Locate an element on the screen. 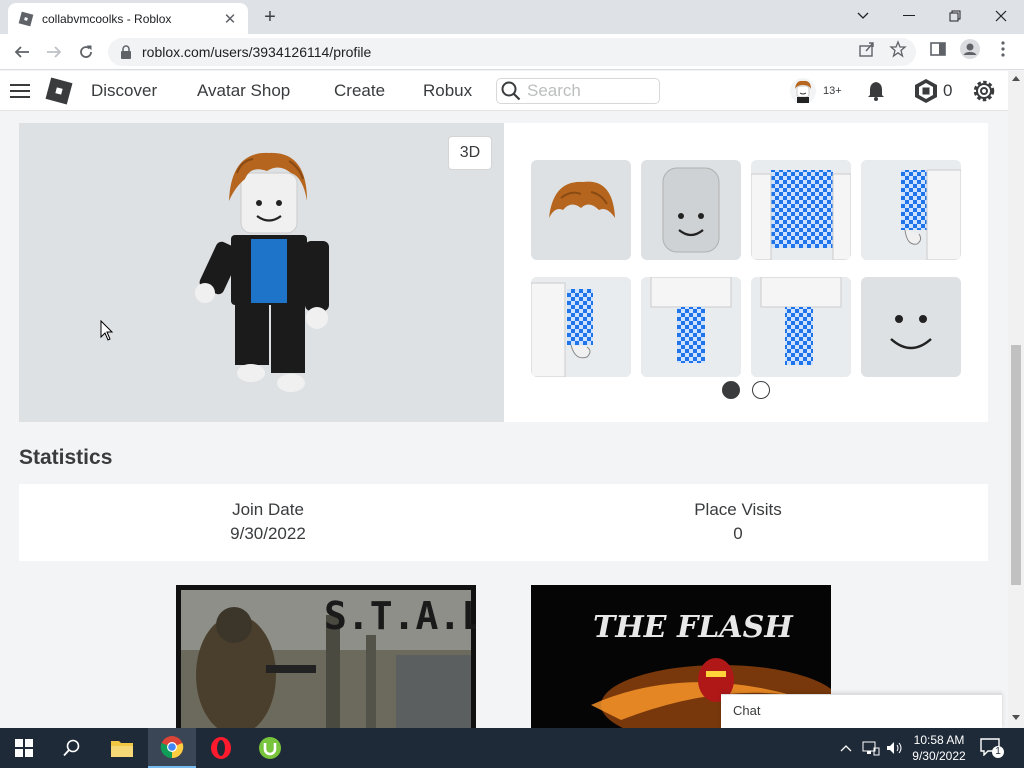 This screenshot has width=1024, height=768. close-window-icon is located at coordinates (1001, 16).